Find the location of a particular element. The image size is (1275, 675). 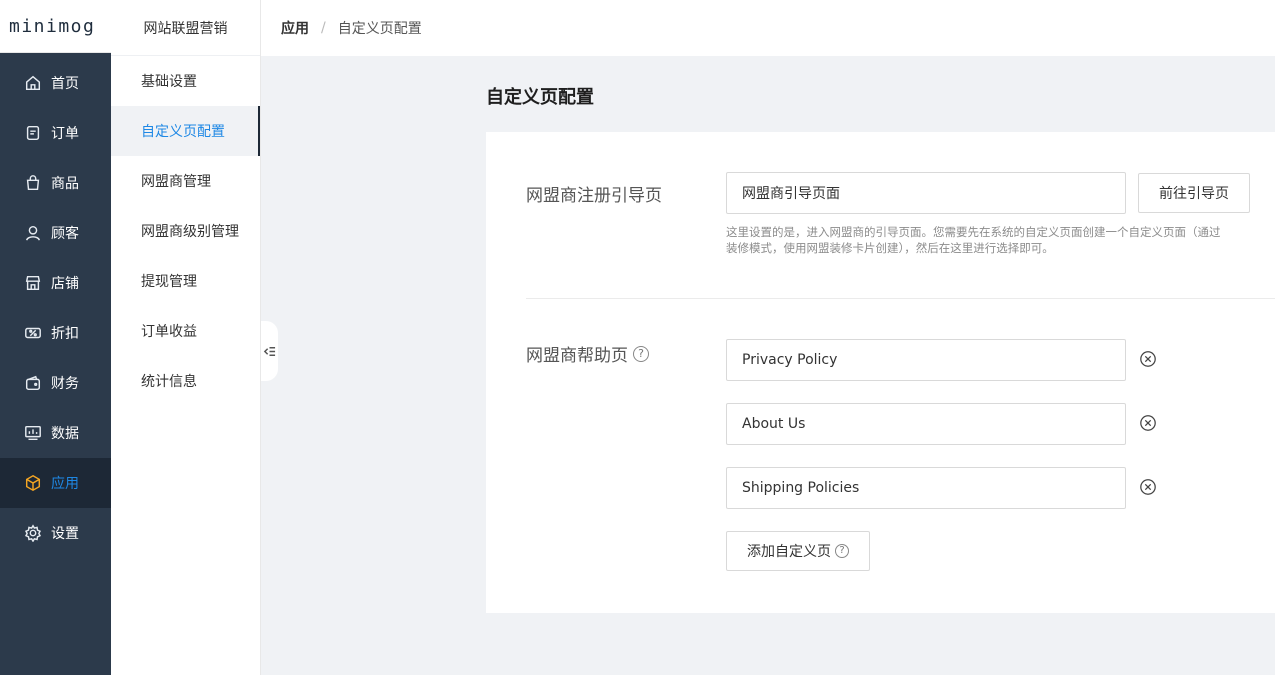

submenu-title: 网站联盟营销 is located at coordinates (185, 28).